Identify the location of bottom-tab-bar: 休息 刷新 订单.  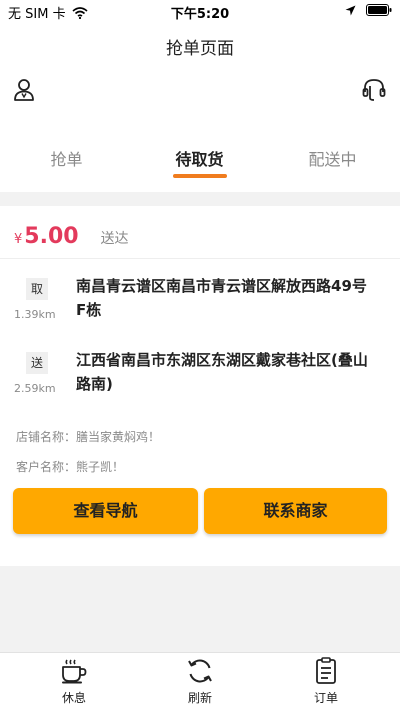
(200, 681).